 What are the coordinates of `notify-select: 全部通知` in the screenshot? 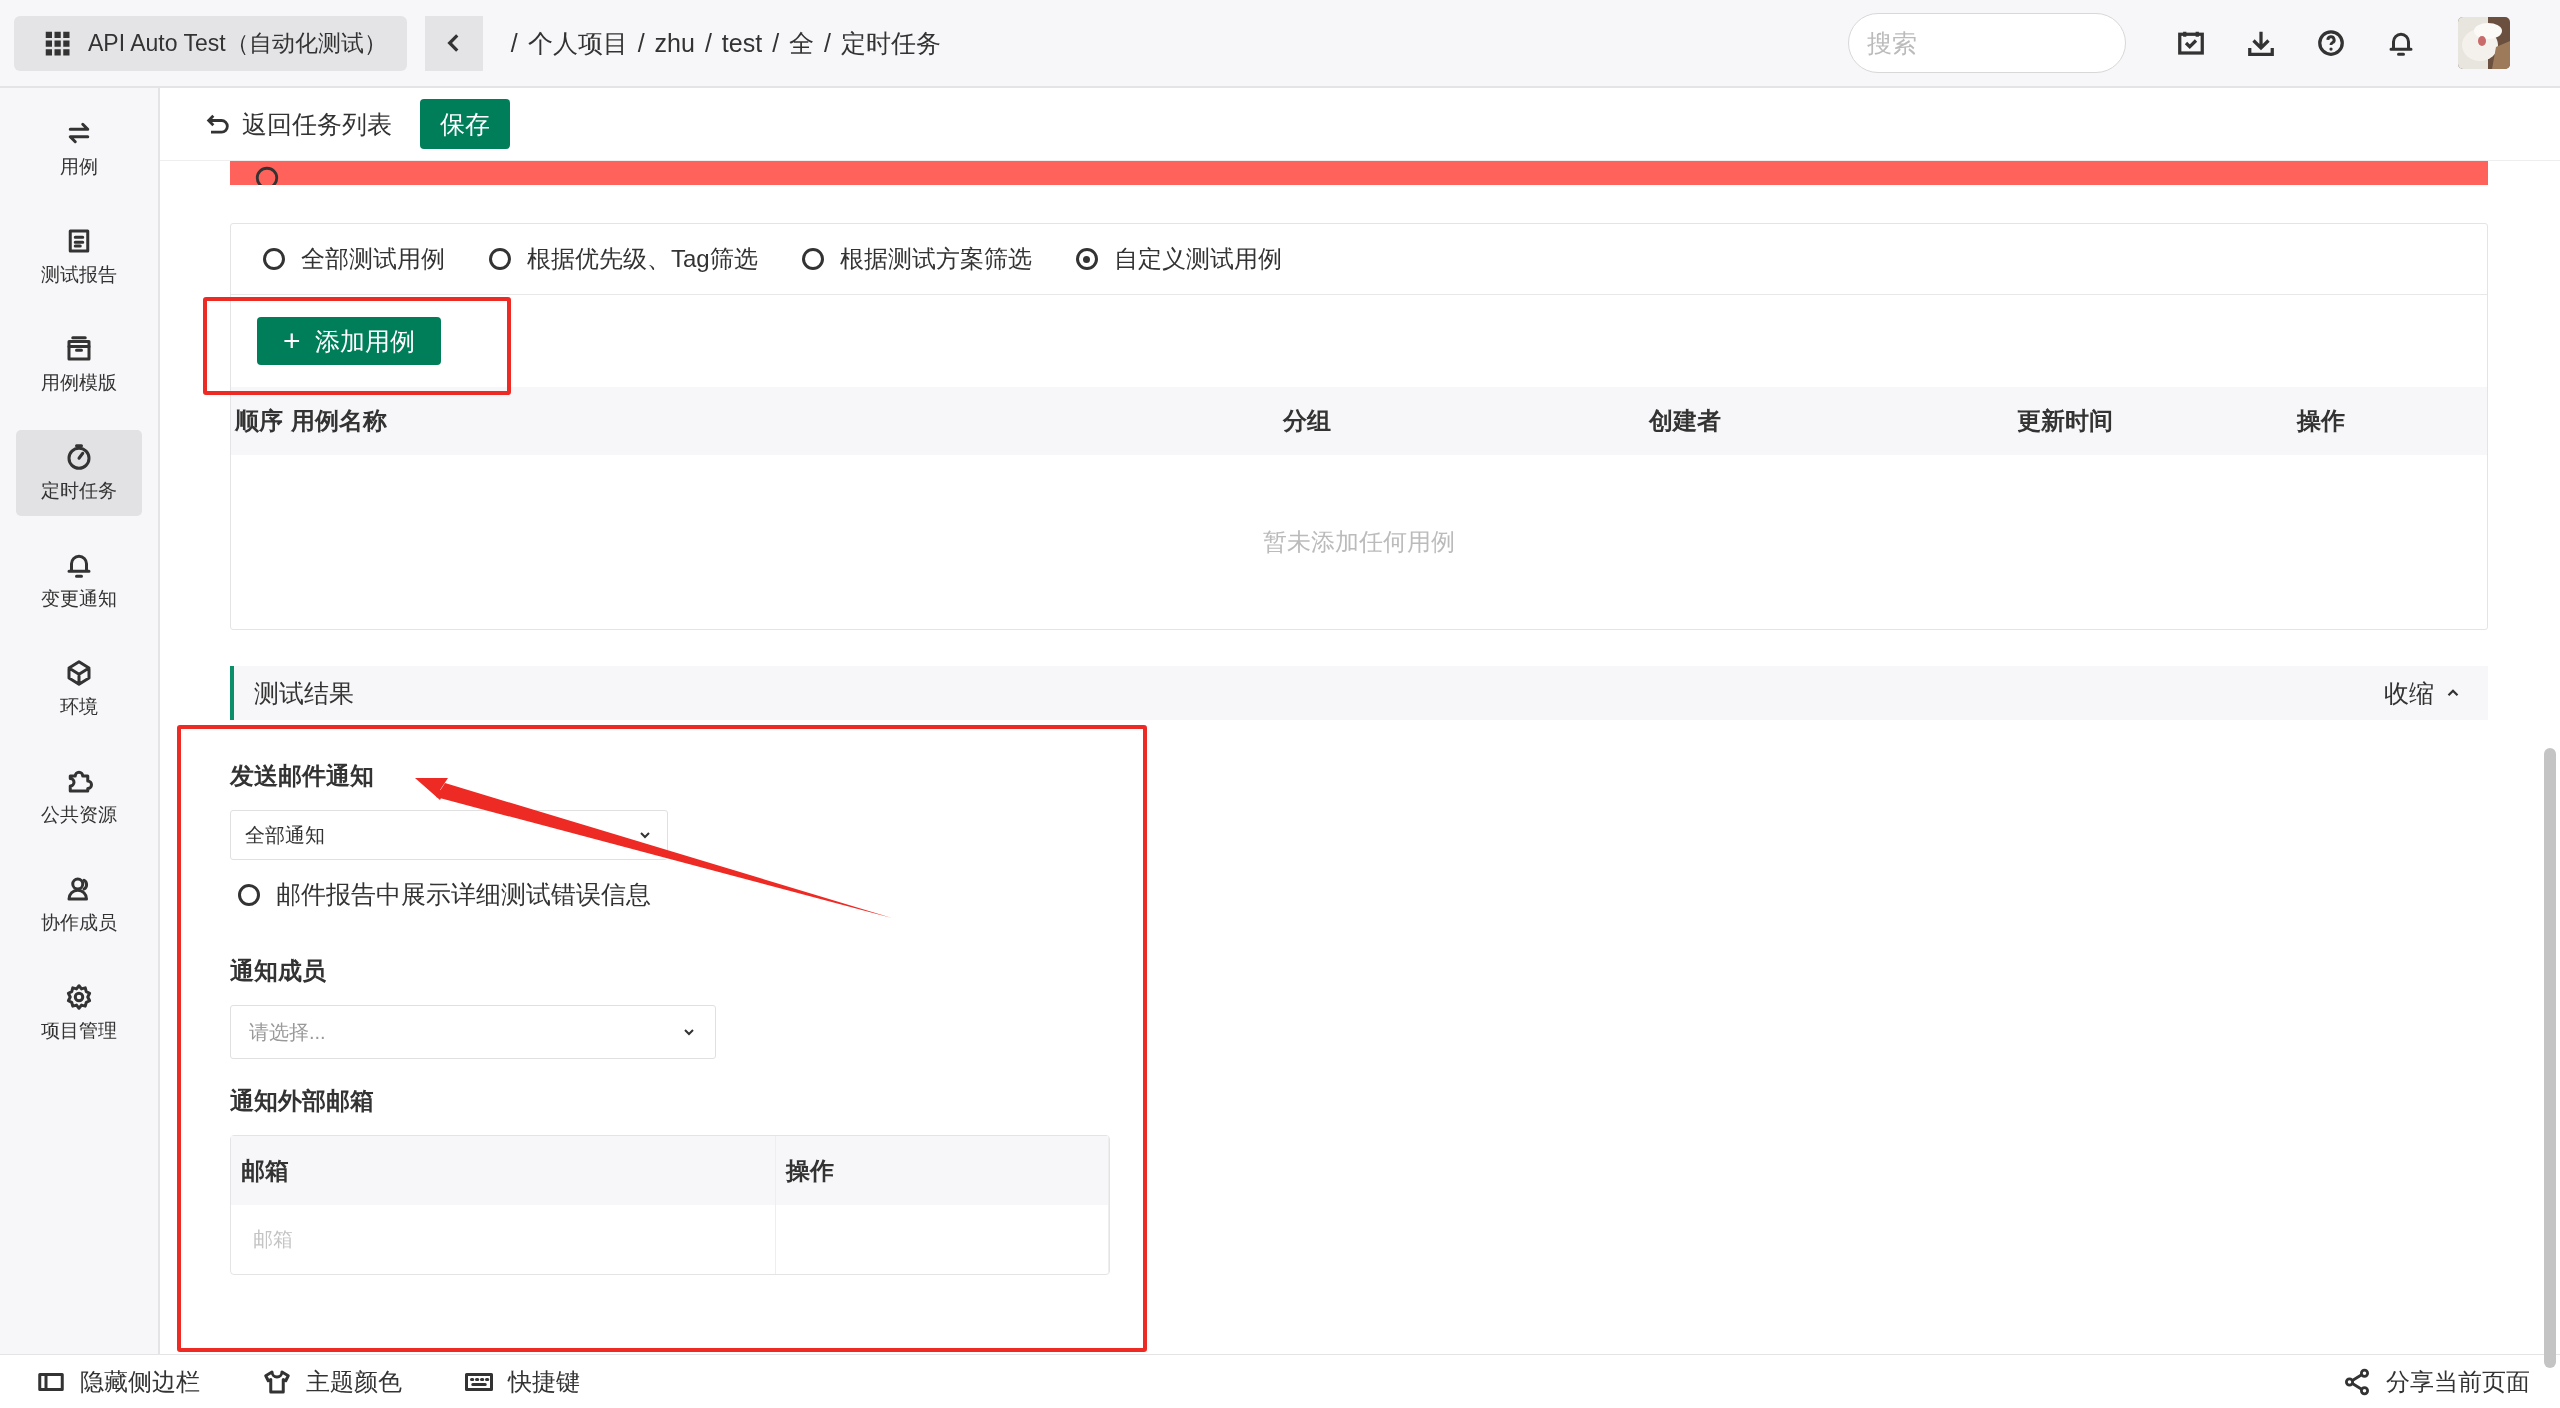 It's located at (449, 835).